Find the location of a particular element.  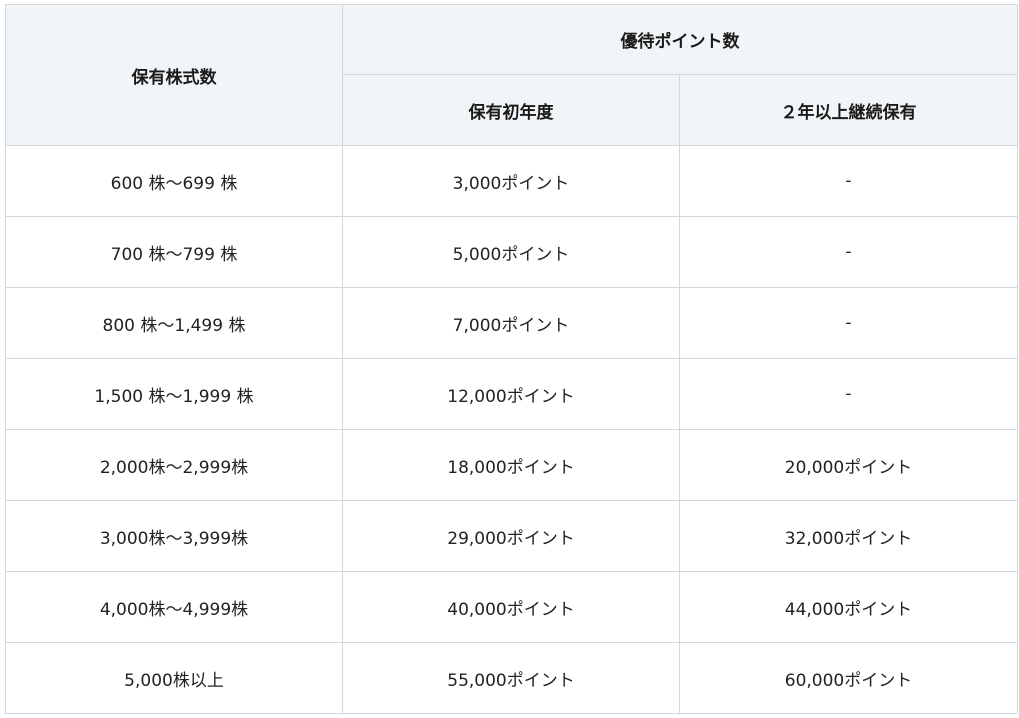

cell-shares: 600 株～699 株 is located at coordinates (174, 181).